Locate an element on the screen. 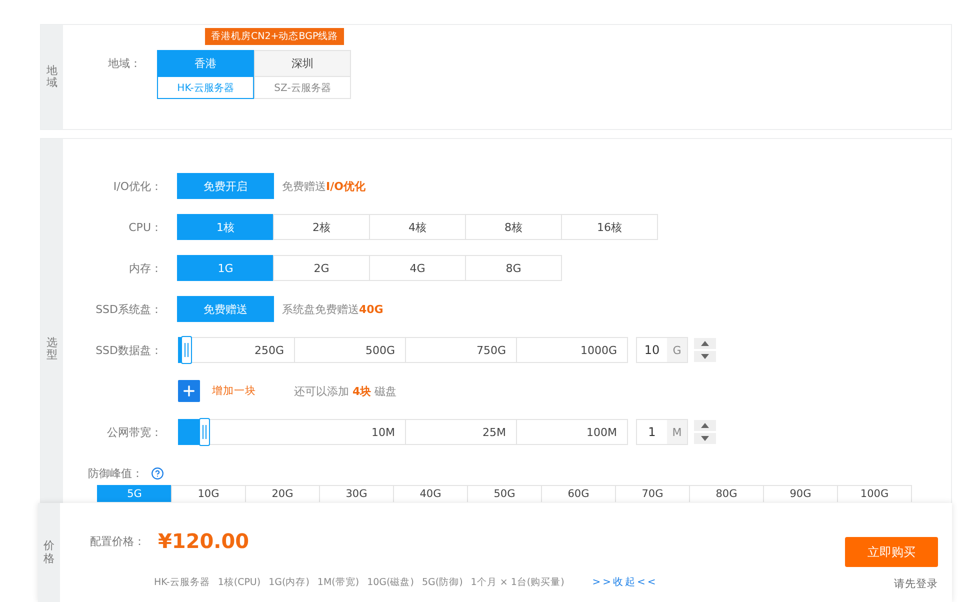 This screenshot has width=960, height=602. collapse-link: >>收起<< is located at coordinates (625, 582).